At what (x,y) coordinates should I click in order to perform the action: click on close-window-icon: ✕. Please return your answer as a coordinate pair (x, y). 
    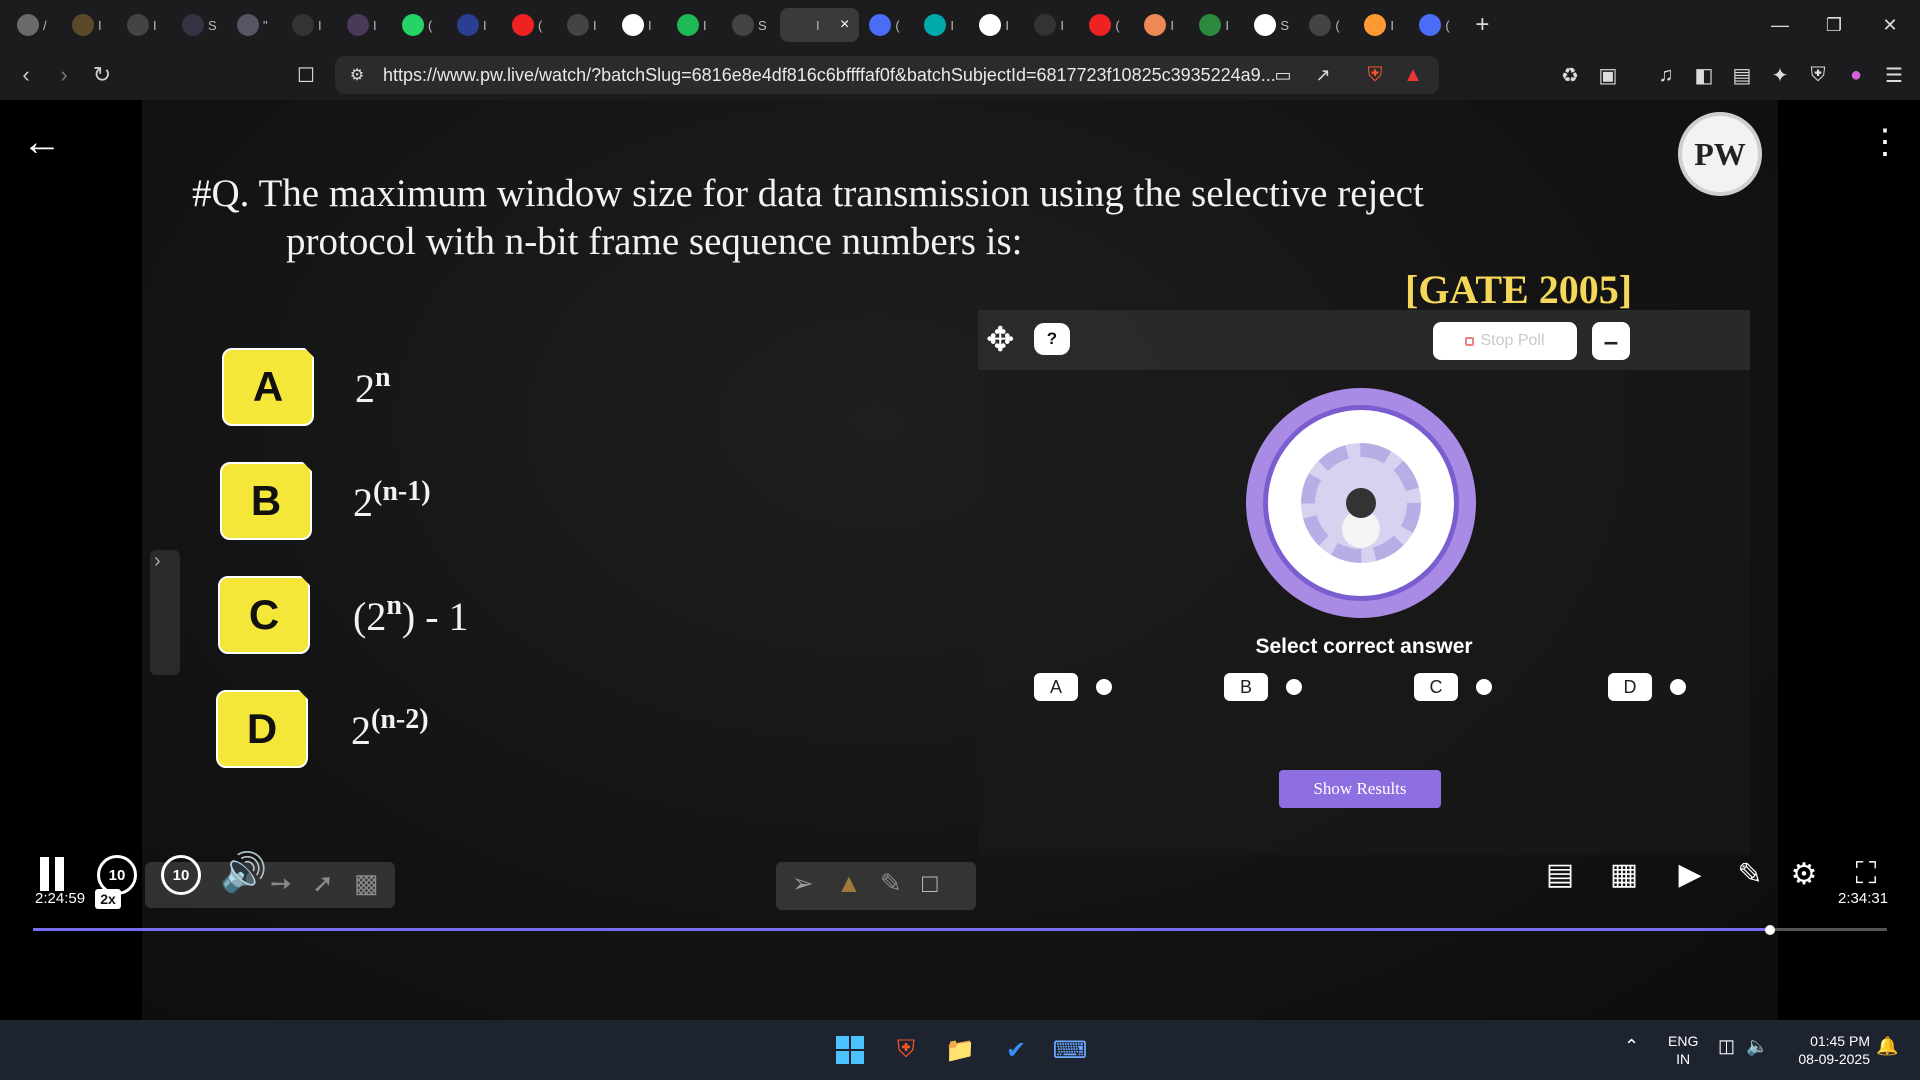
    Looking at the image, I should click on (1890, 25).